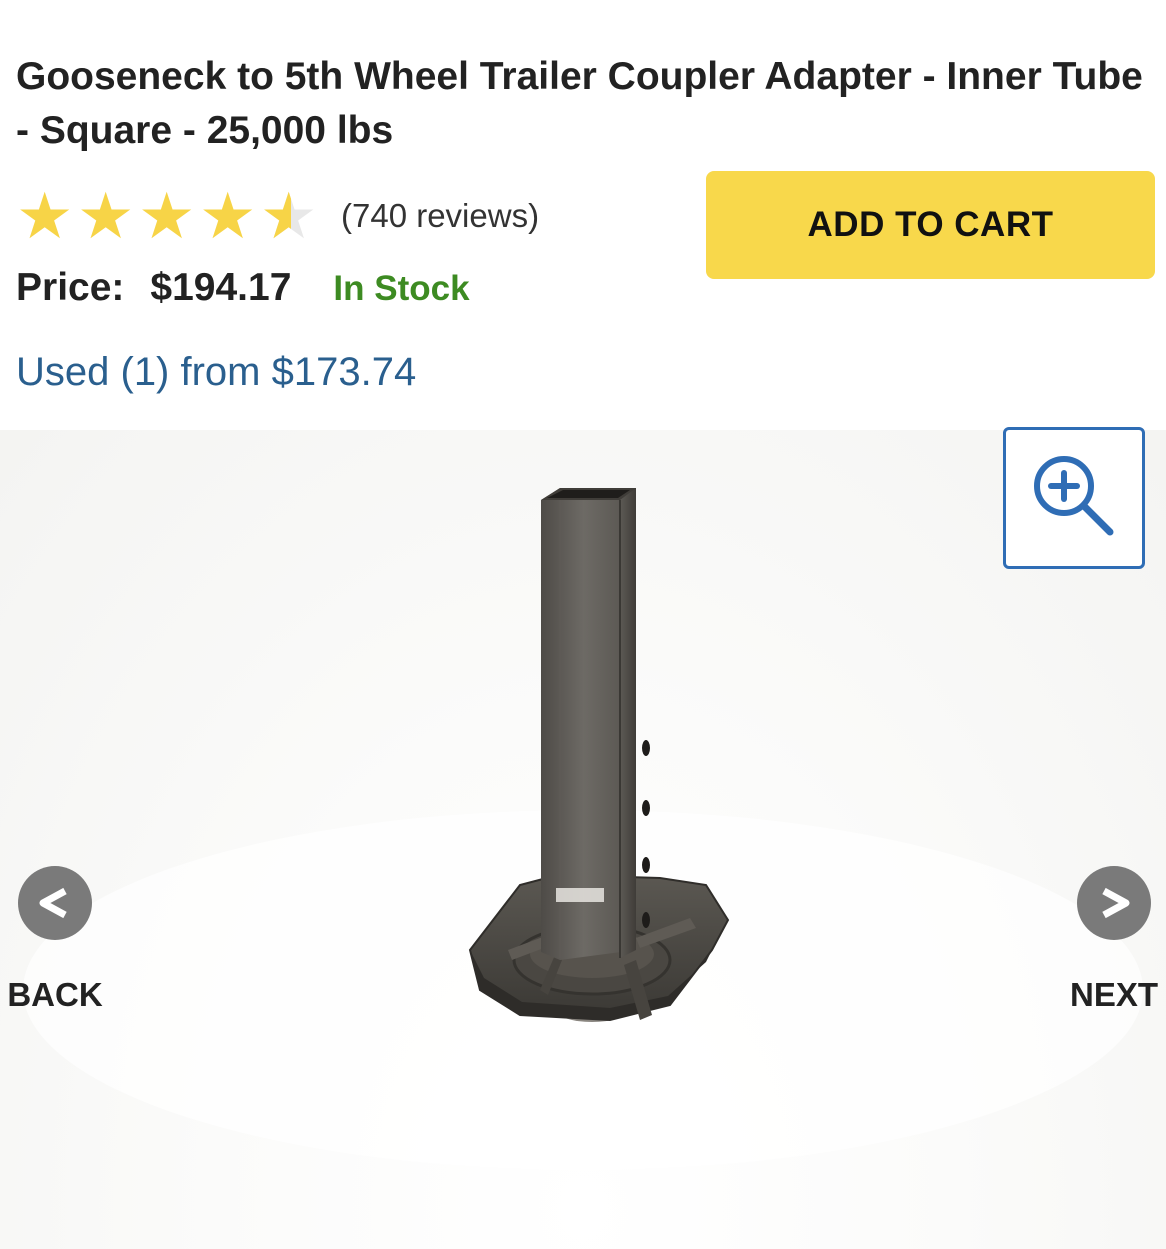 The image size is (1166, 1249). What do you see at coordinates (55, 994) in the screenshot?
I see `back-label: BACK` at bounding box center [55, 994].